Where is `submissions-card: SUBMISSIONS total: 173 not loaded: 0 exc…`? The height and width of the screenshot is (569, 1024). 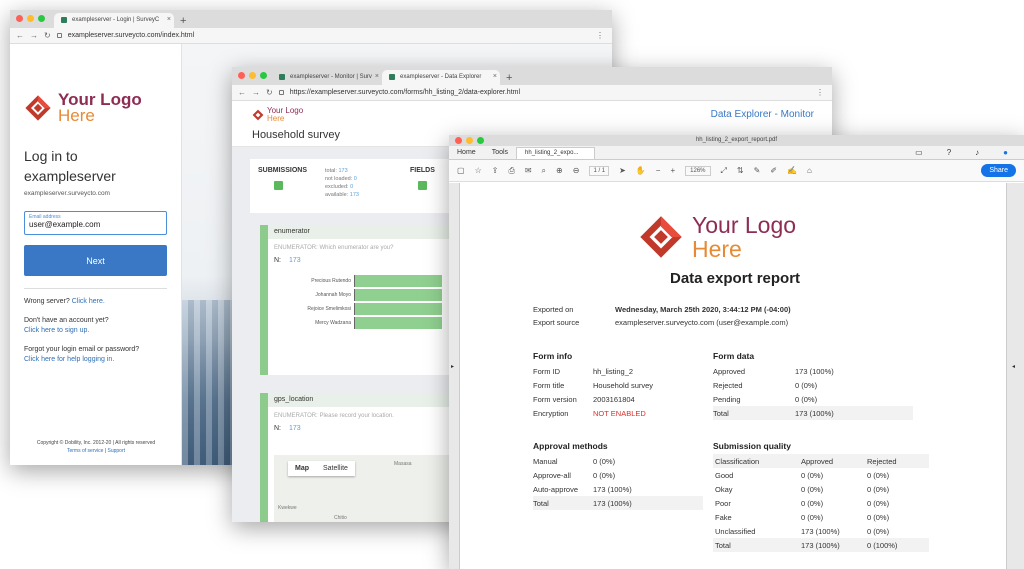 submissions-card: SUBMISSIONS total: 173 not loaded: 0 exc… is located at coordinates (355, 186).